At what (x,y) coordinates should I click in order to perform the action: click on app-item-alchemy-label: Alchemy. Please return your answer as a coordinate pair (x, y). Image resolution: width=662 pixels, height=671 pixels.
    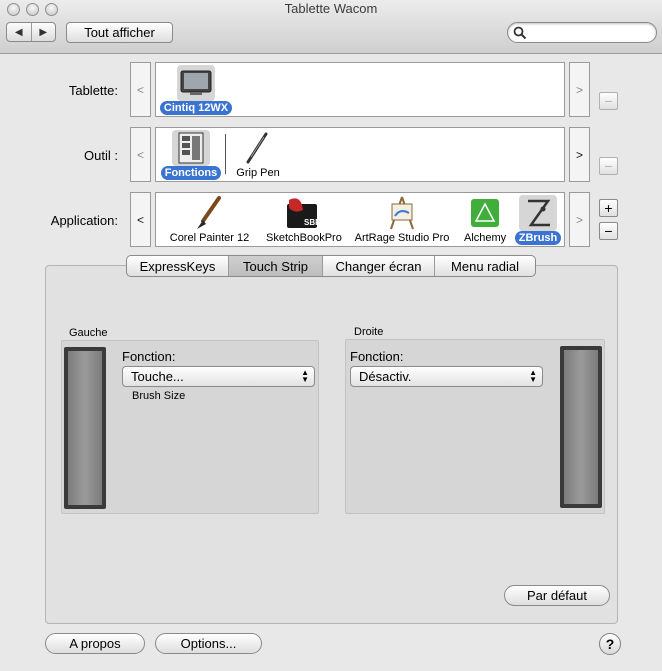
    Looking at the image, I should click on (485, 238).